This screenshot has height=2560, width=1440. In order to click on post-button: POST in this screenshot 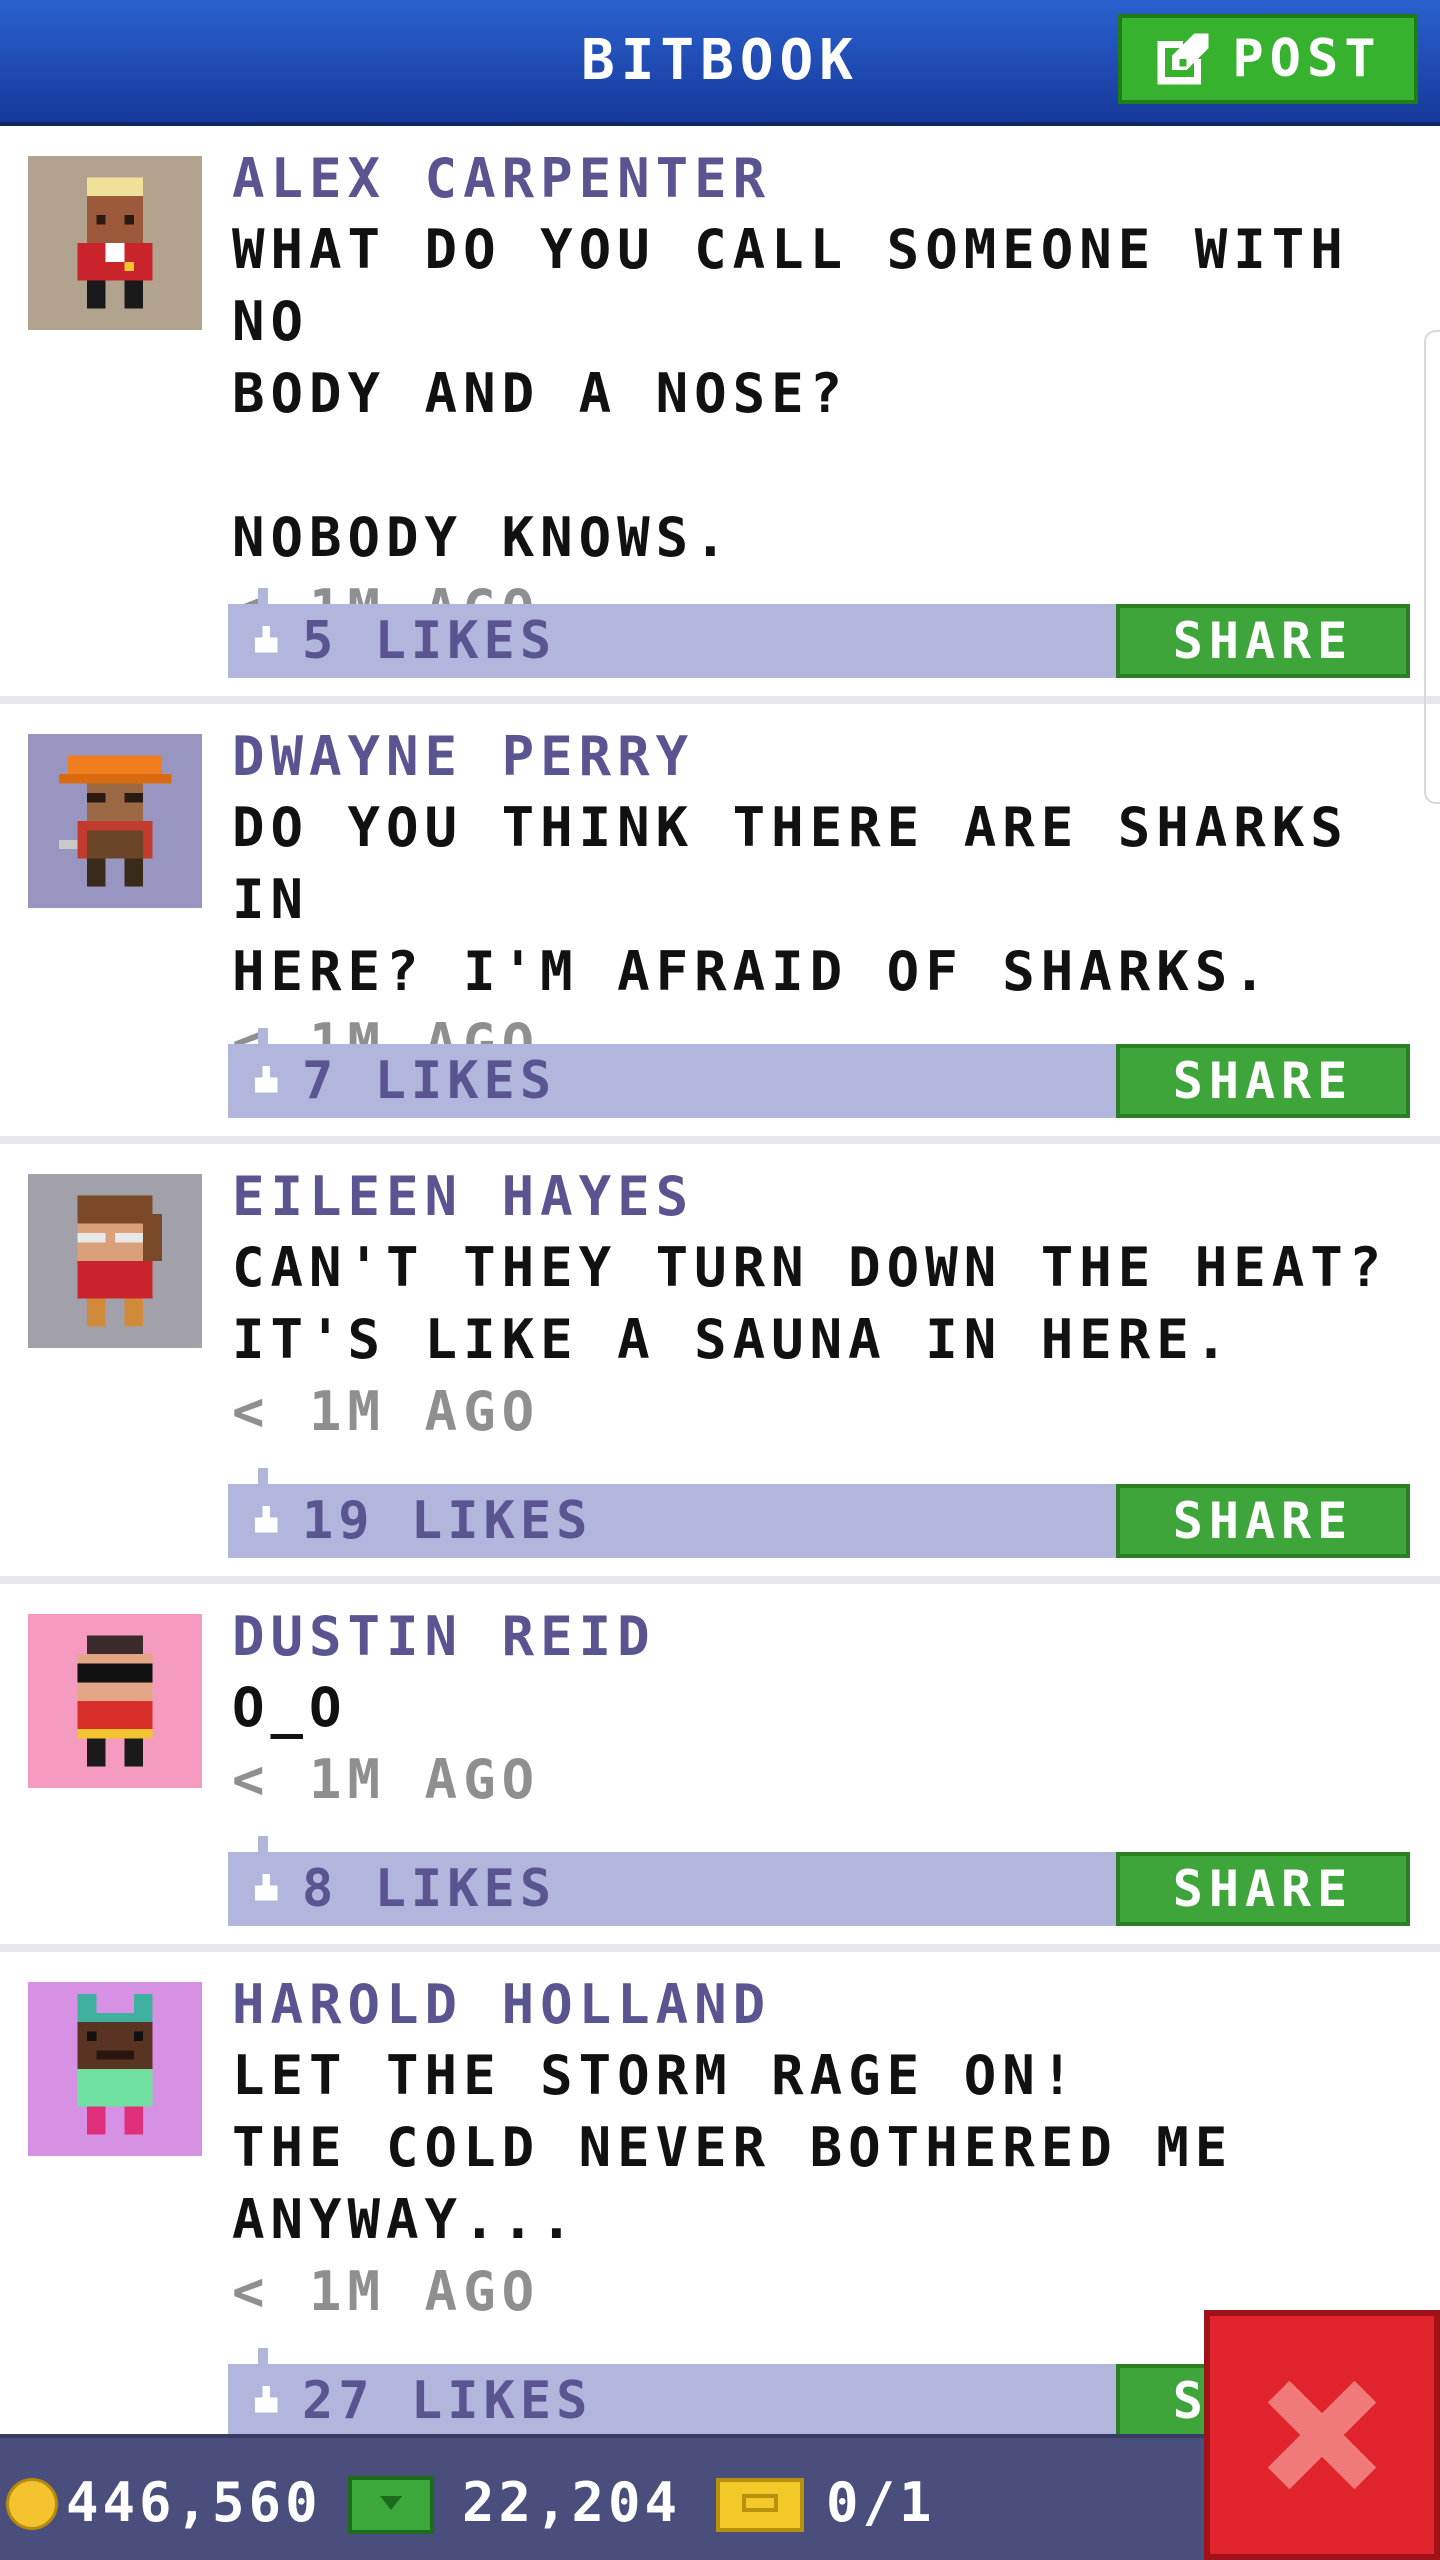, I will do `click(1268, 59)`.